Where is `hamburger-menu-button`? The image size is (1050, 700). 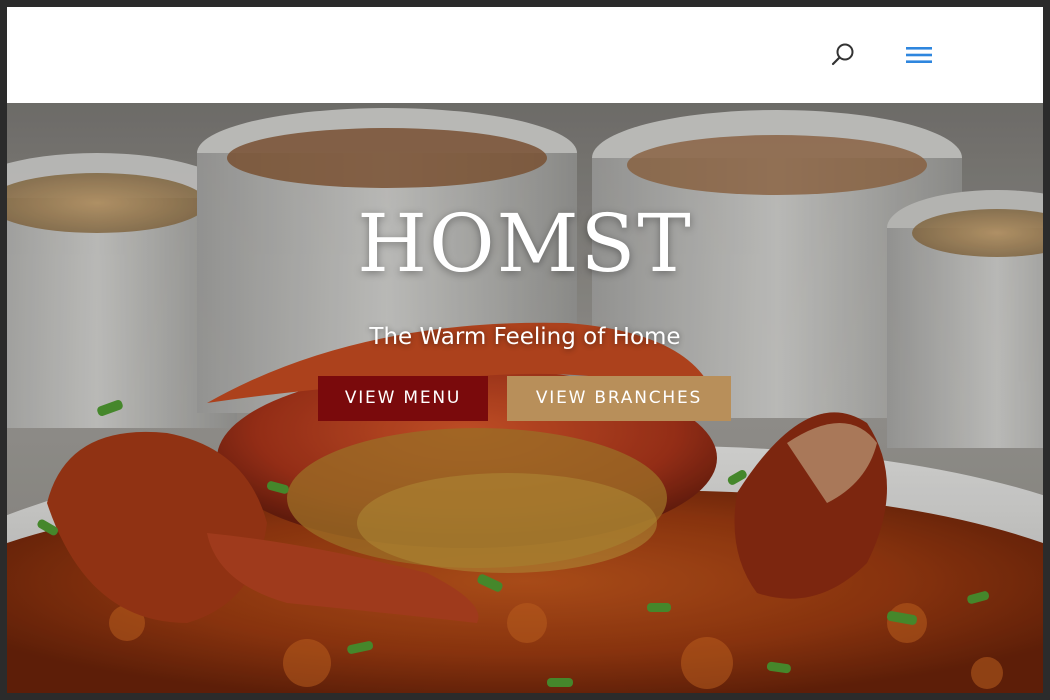
hamburger-menu-button is located at coordinates (919, 55).